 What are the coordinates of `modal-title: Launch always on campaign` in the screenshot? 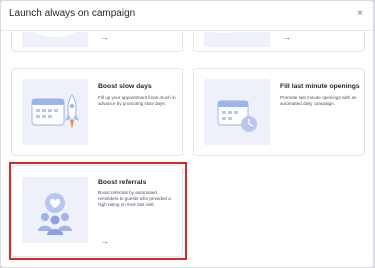 It's located at (72, 13).